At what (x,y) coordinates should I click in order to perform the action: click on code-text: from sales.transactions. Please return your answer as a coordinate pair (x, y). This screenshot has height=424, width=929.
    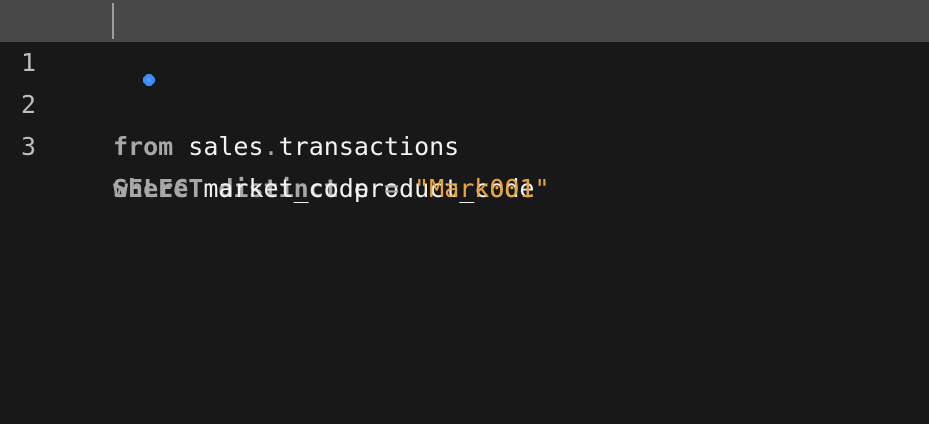
    Looking at the image, I should click on (286, 147).